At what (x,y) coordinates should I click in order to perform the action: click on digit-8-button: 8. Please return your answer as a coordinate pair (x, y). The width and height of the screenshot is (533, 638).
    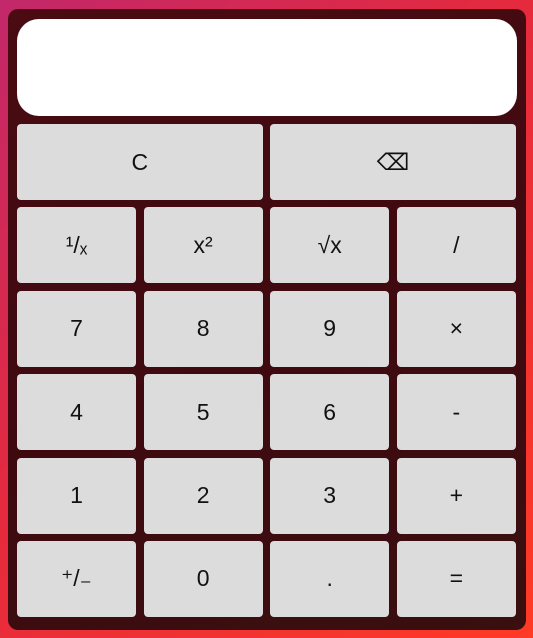
    Looking at the image, I should click on (203, 328).